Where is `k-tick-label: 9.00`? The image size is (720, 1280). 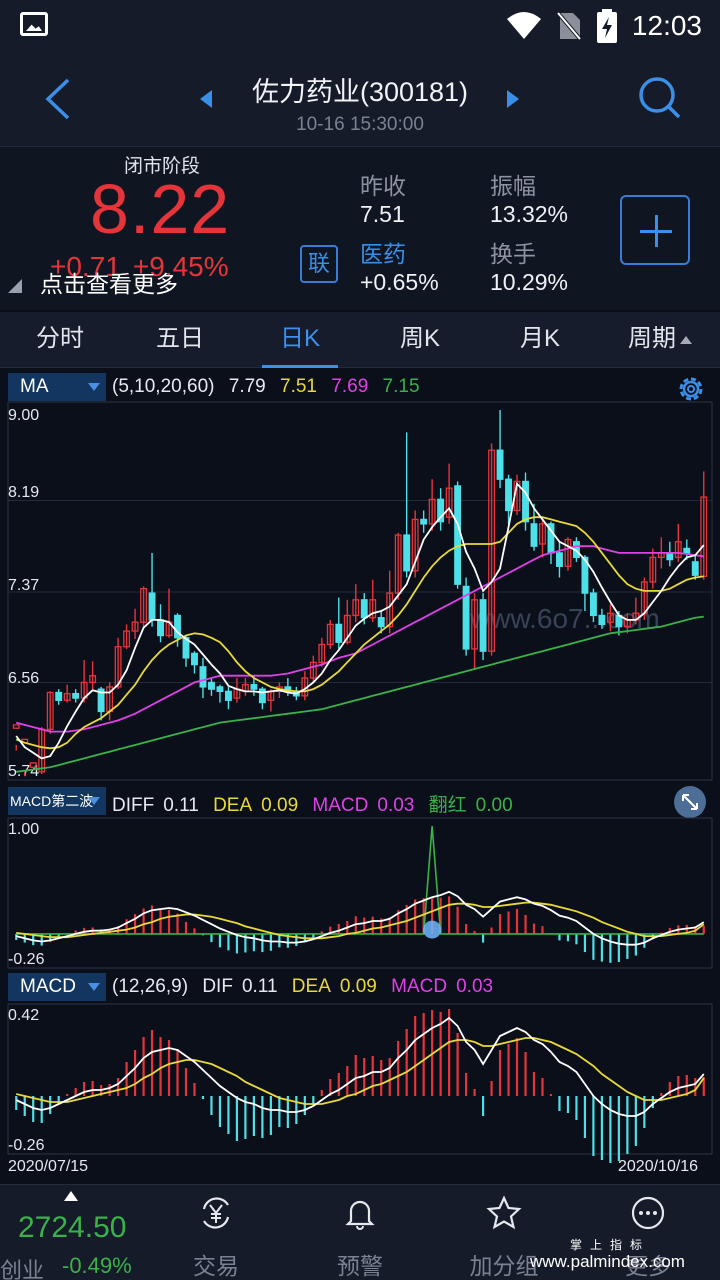
k-tick-label: 9.00 is located at coordinates (23, 415).